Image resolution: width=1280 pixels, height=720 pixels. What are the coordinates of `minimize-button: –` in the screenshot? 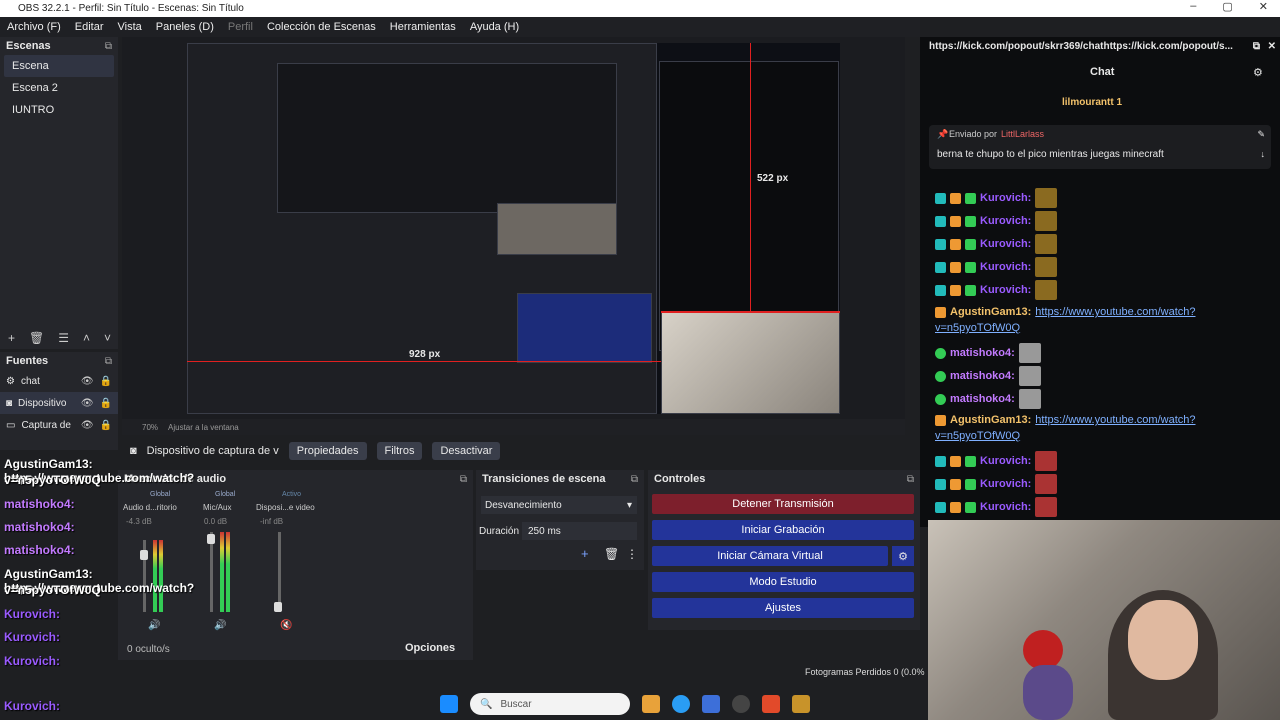 It's located at (1193, 6).